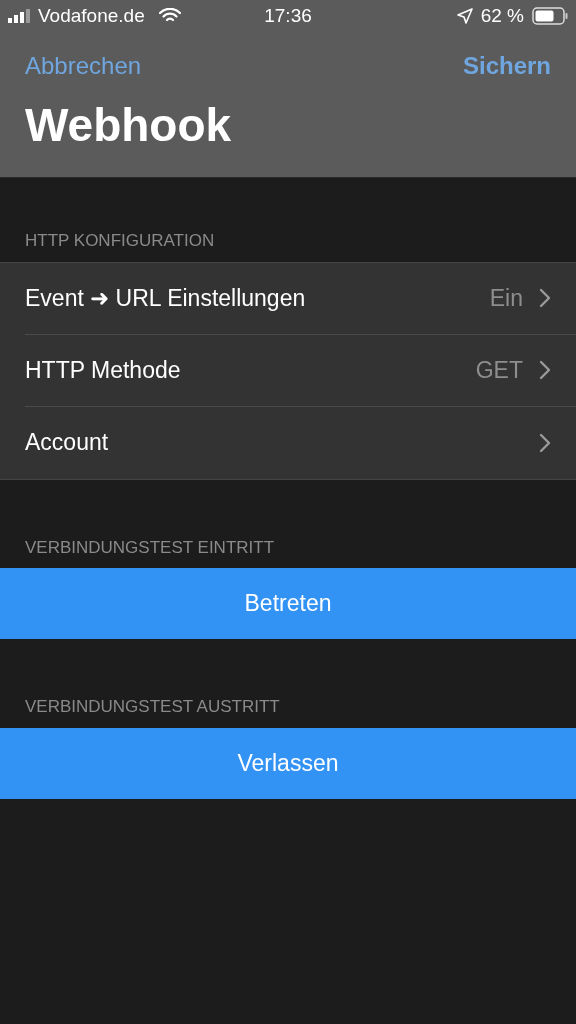 The height and width of the screenshot is (1024, 576). Describe the element at coordinates (150, 547) in the screenshot. I see `section-header: VERBINDUNGSTEST EINTRITT` at that location.